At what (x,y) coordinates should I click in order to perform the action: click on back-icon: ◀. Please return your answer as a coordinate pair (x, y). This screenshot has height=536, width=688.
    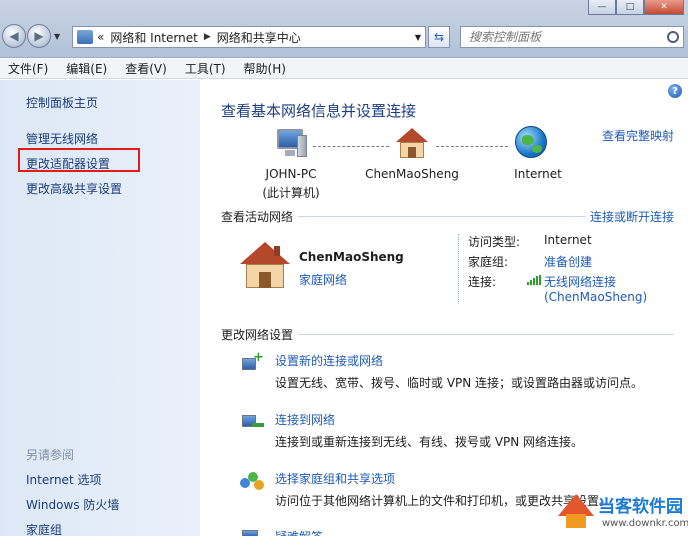
    Looking at the image, I should click on (14, 36).